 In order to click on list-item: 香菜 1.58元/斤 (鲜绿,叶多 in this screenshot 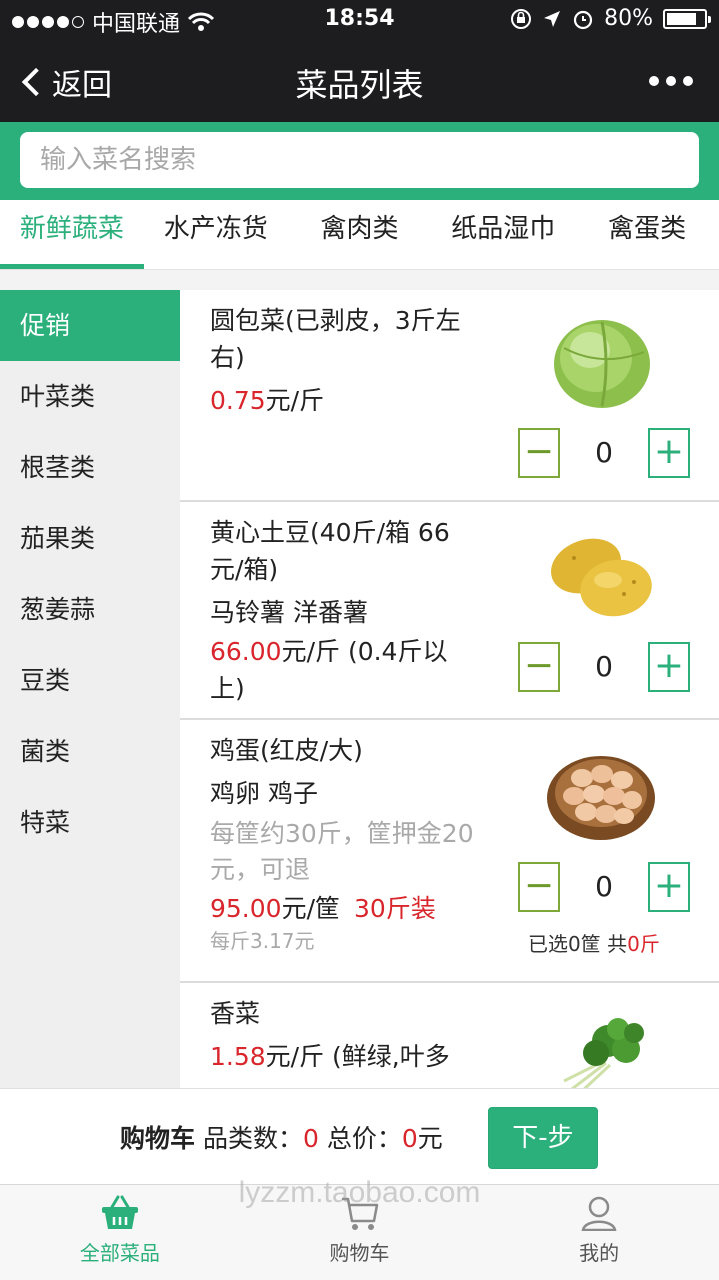, I will do `click(449, 1035)`.